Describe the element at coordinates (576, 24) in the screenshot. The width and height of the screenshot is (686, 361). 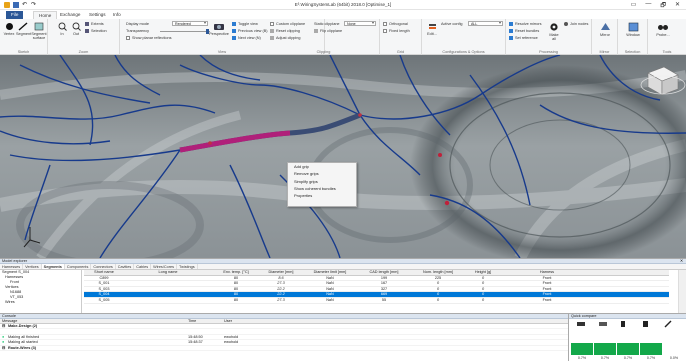
I see `join-nodes-button: Join nodes` at that location.